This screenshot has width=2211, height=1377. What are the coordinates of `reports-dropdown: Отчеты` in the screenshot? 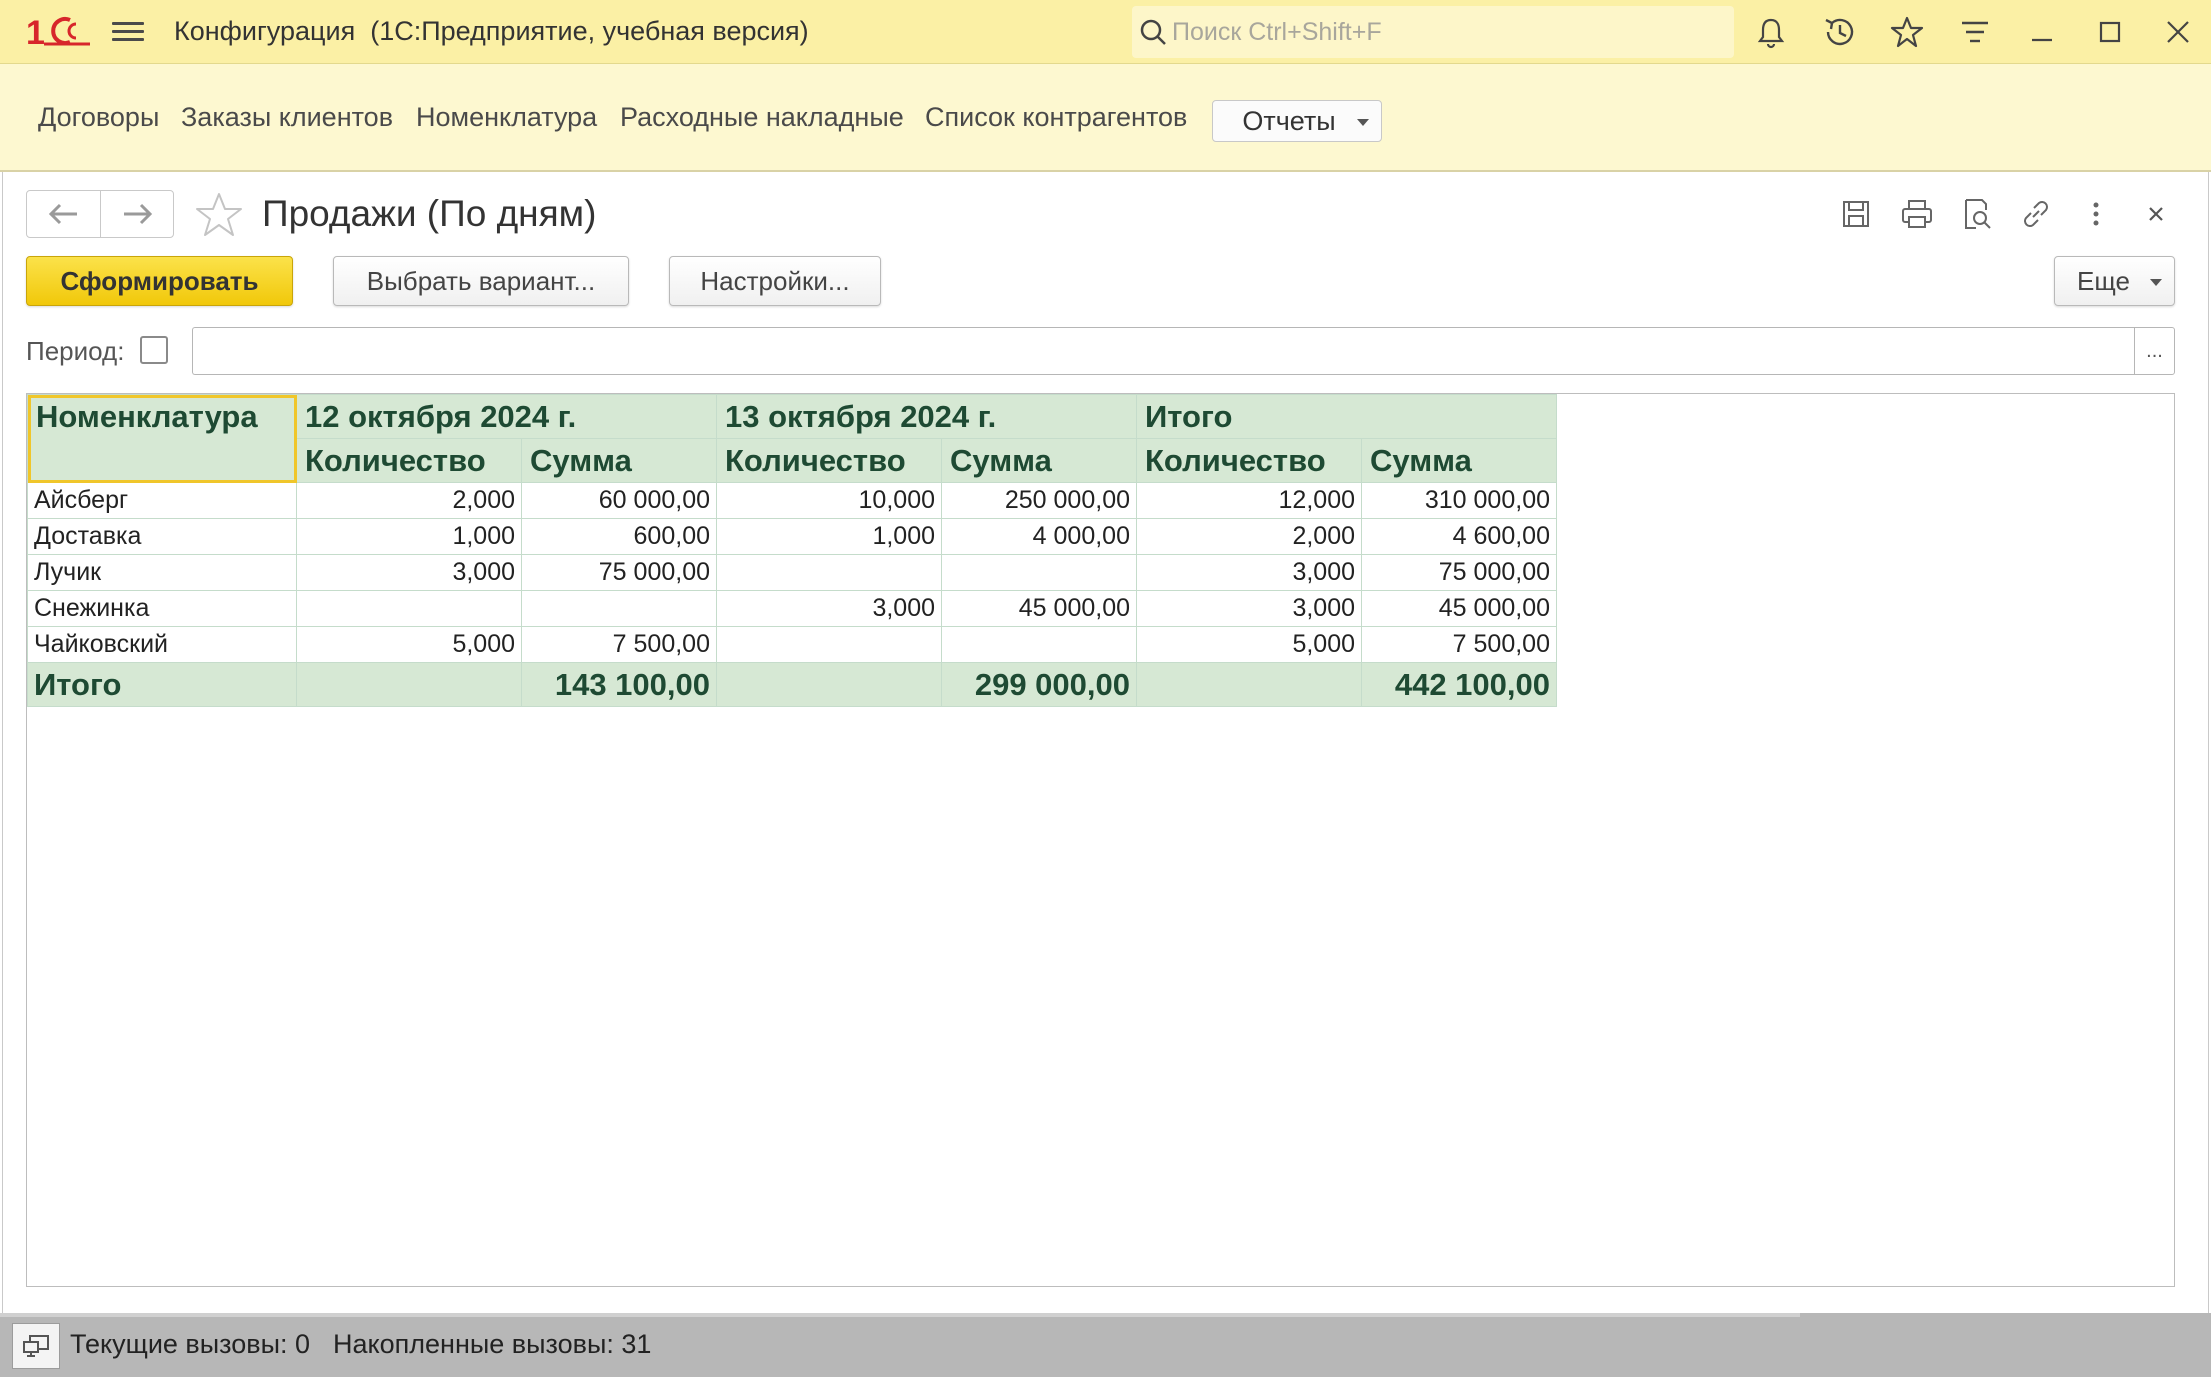 It's located at (1297, 121).